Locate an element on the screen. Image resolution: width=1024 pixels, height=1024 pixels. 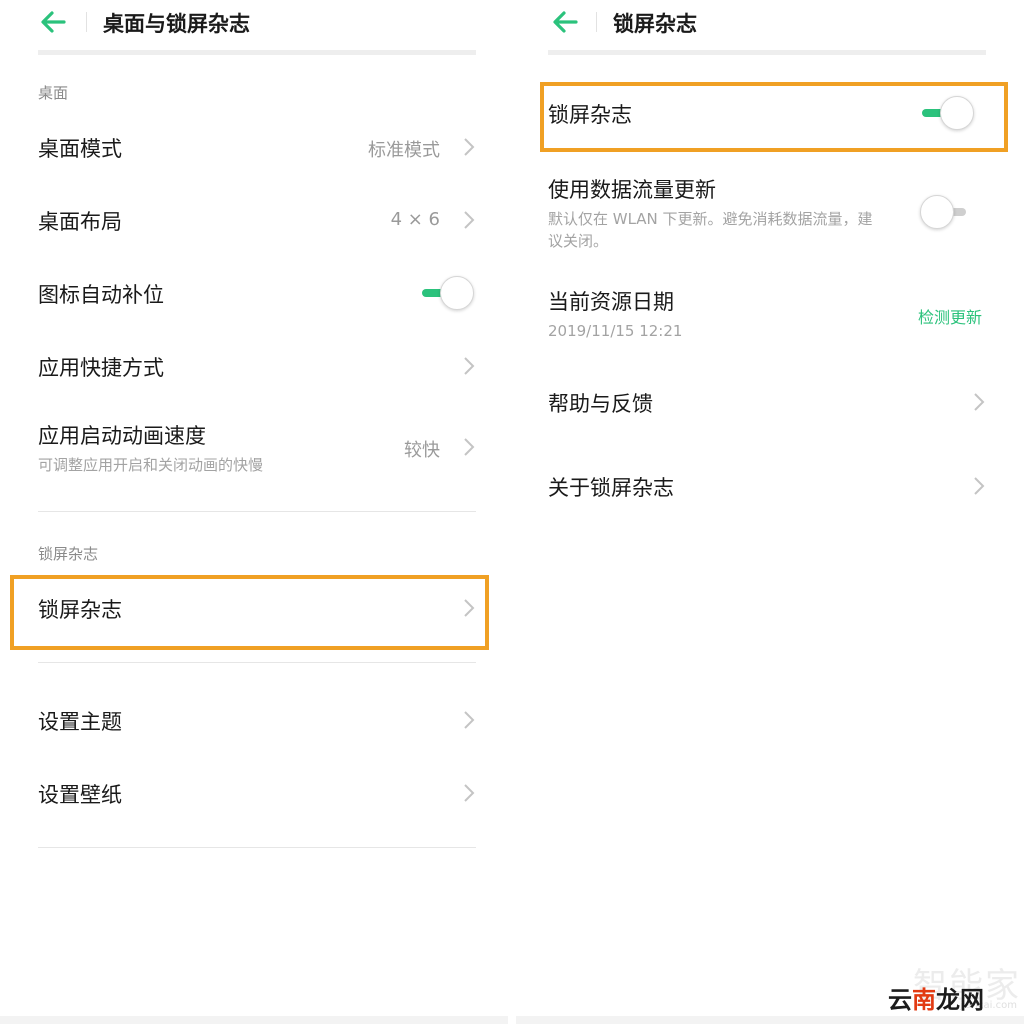
header: 锁屏杂志 is located at coordinates (768, 22).